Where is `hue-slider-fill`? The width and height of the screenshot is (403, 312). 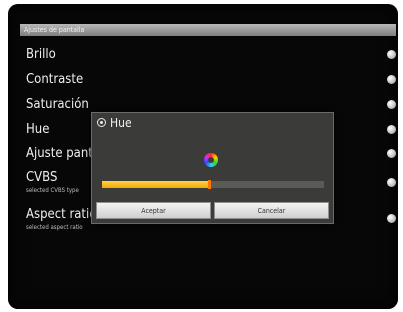 hue-slider-fill is located at coordinates (155, 184).